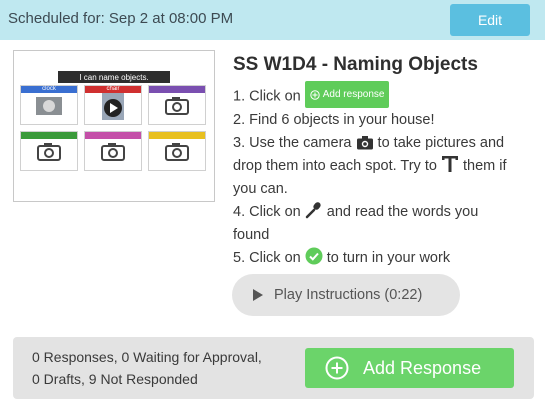 This screenshot has height=404, width=545. What do you see at coordinates (49, 89) in the screenshot?
I see `cell-label: clock` at bounding box center [49, 89].